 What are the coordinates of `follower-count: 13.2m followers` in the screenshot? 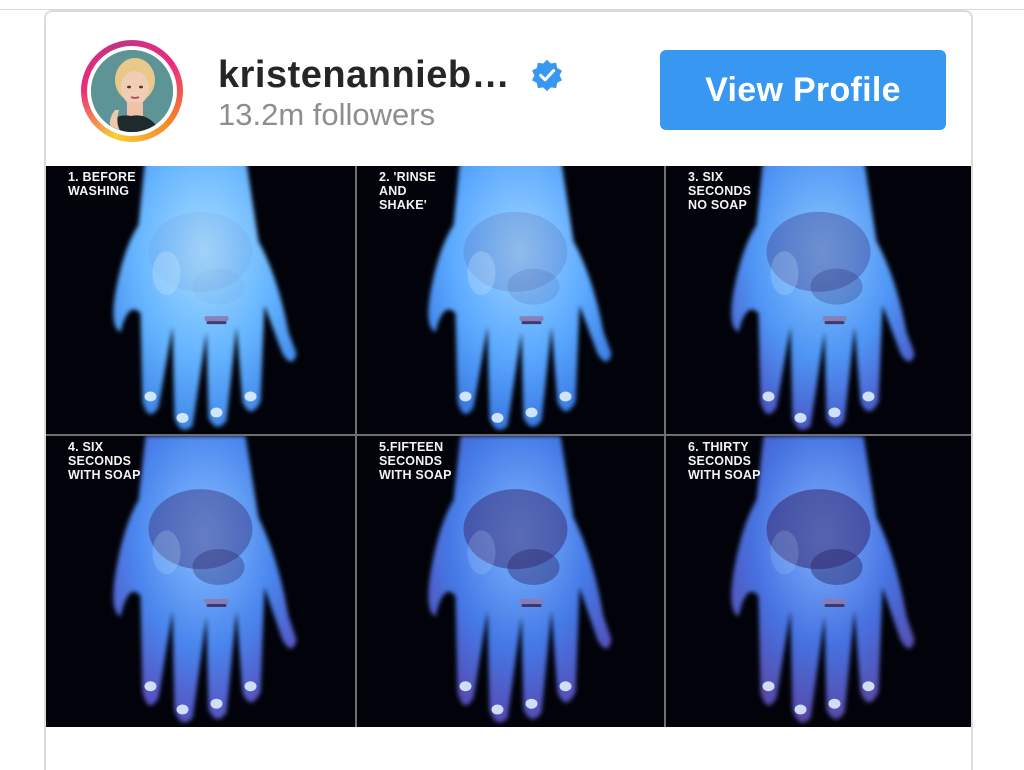 It's located at (327, 114).